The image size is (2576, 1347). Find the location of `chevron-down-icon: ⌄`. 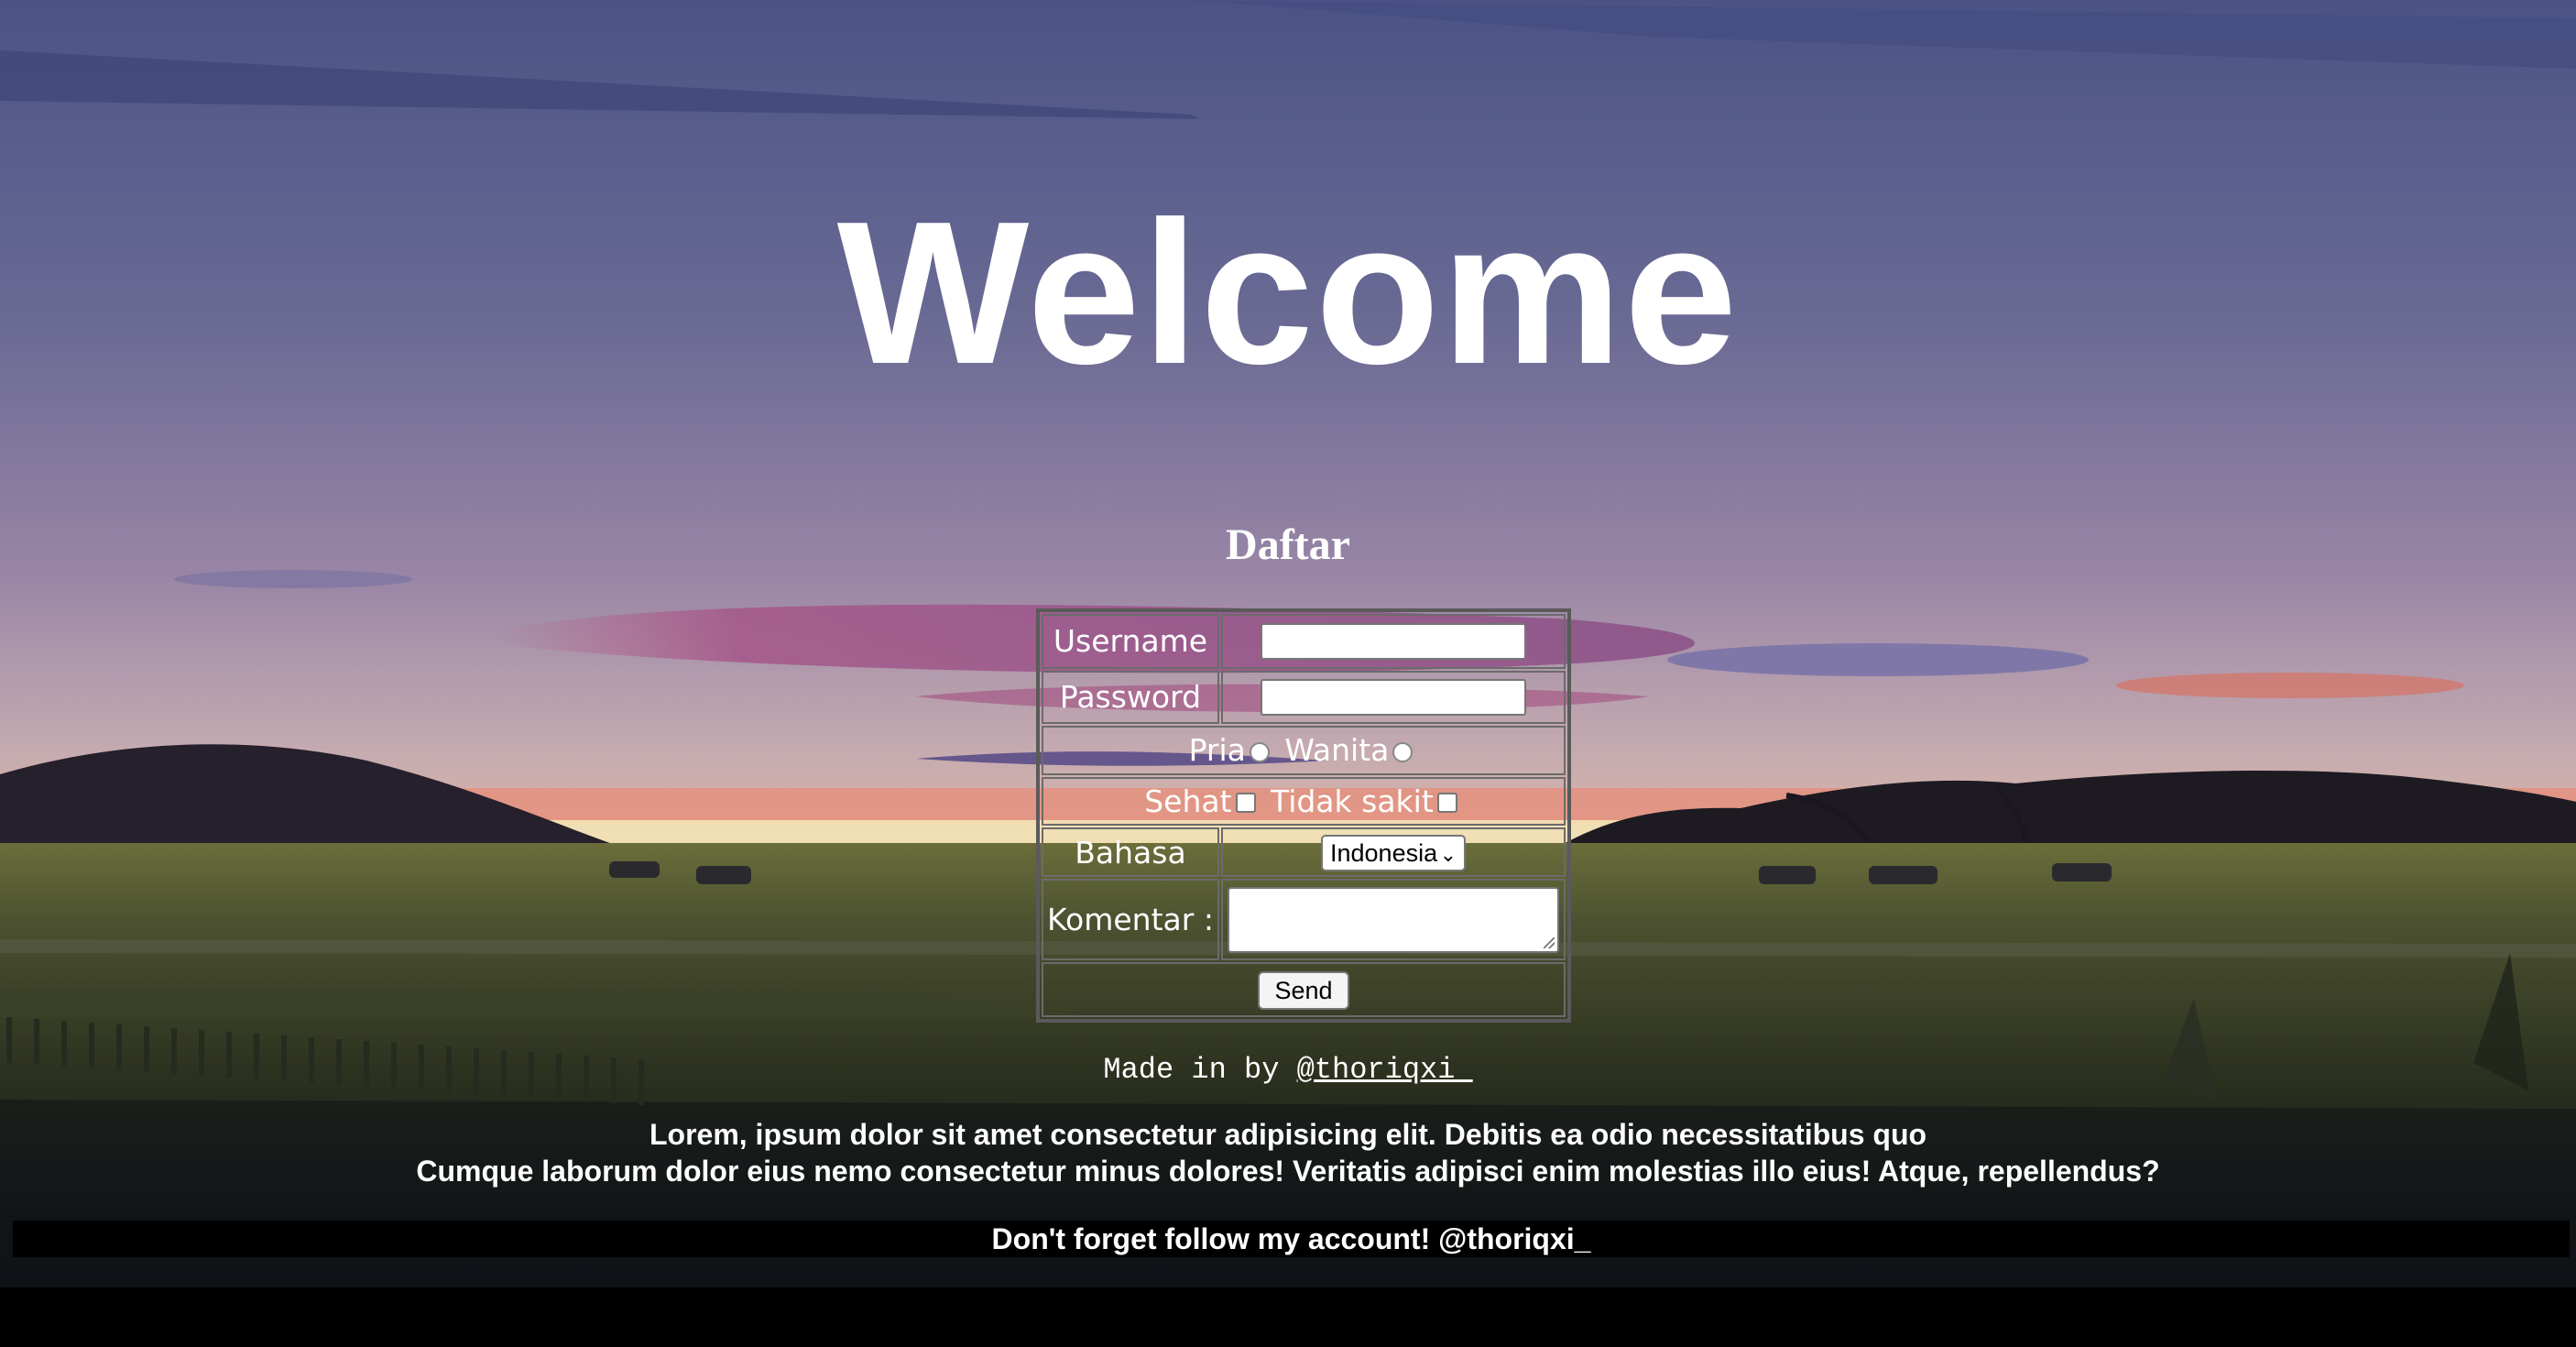

chevron-down-icon: ⌄ is located at coordinates (1448, 854).